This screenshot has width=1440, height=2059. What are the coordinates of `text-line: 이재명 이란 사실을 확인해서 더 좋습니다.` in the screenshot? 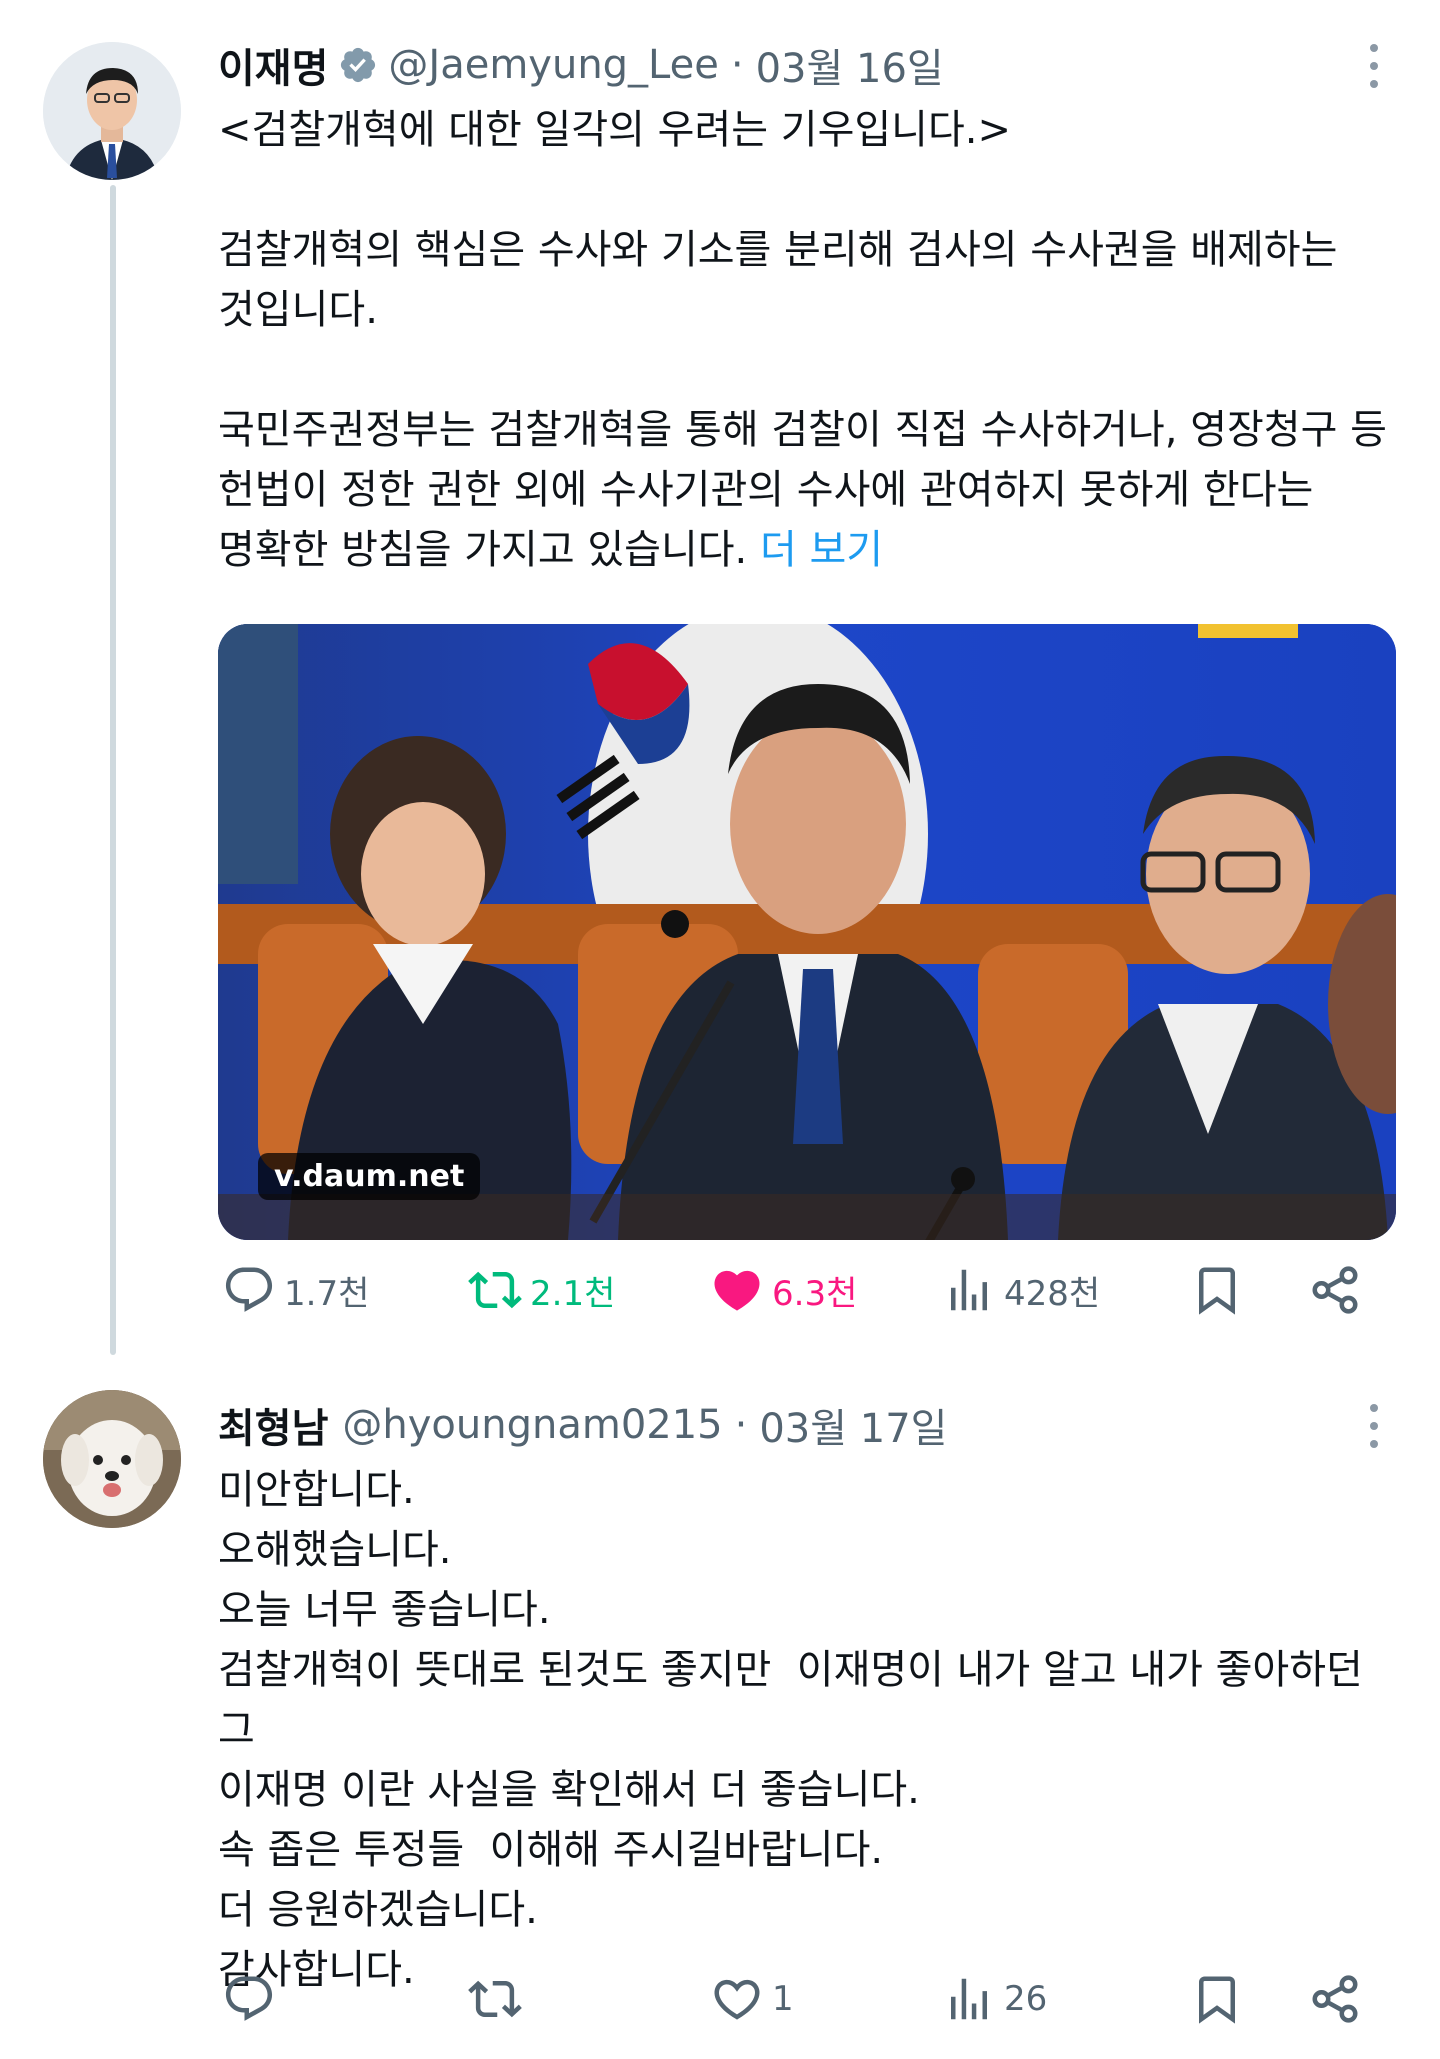 It's located at (569, 1790).